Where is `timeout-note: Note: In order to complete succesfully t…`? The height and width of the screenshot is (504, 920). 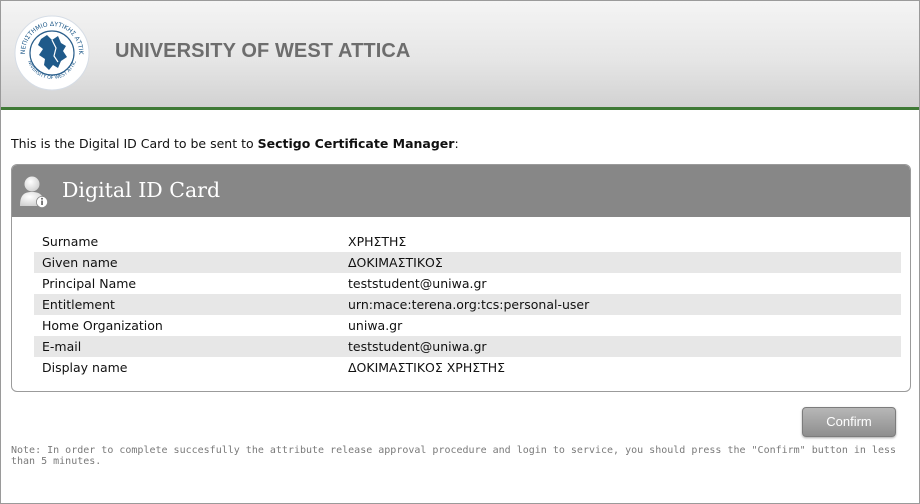
timeout-note: Note: In order to complete succesfully t… is located at coordinates (454, 456).